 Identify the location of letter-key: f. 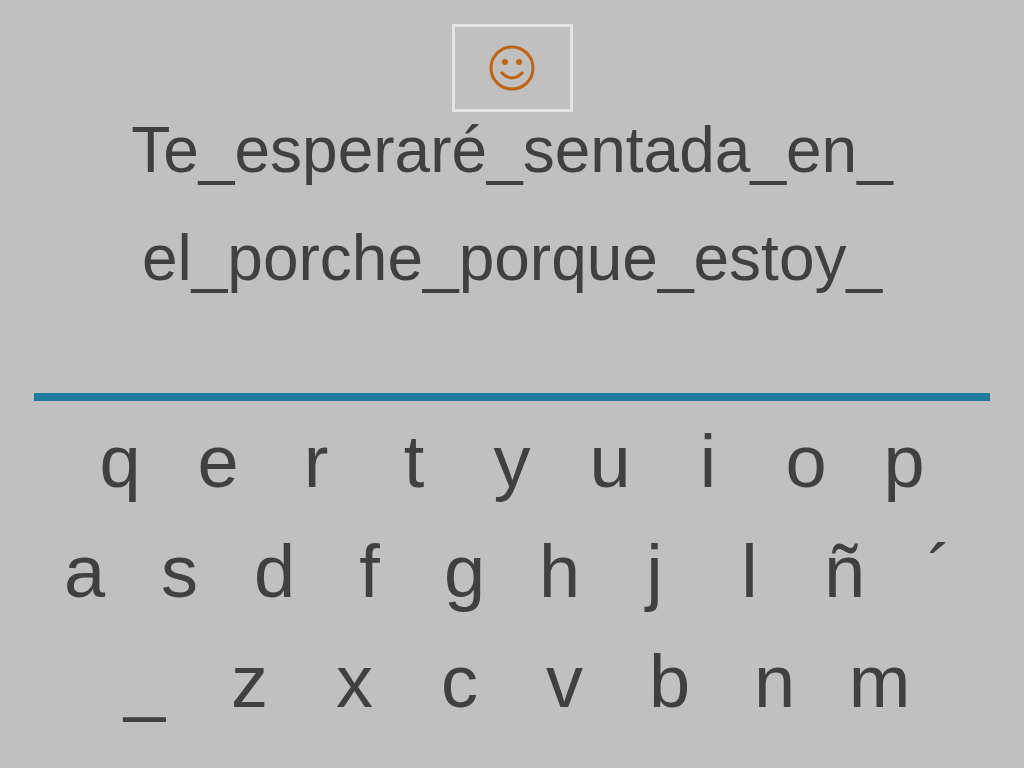
(369, 572).